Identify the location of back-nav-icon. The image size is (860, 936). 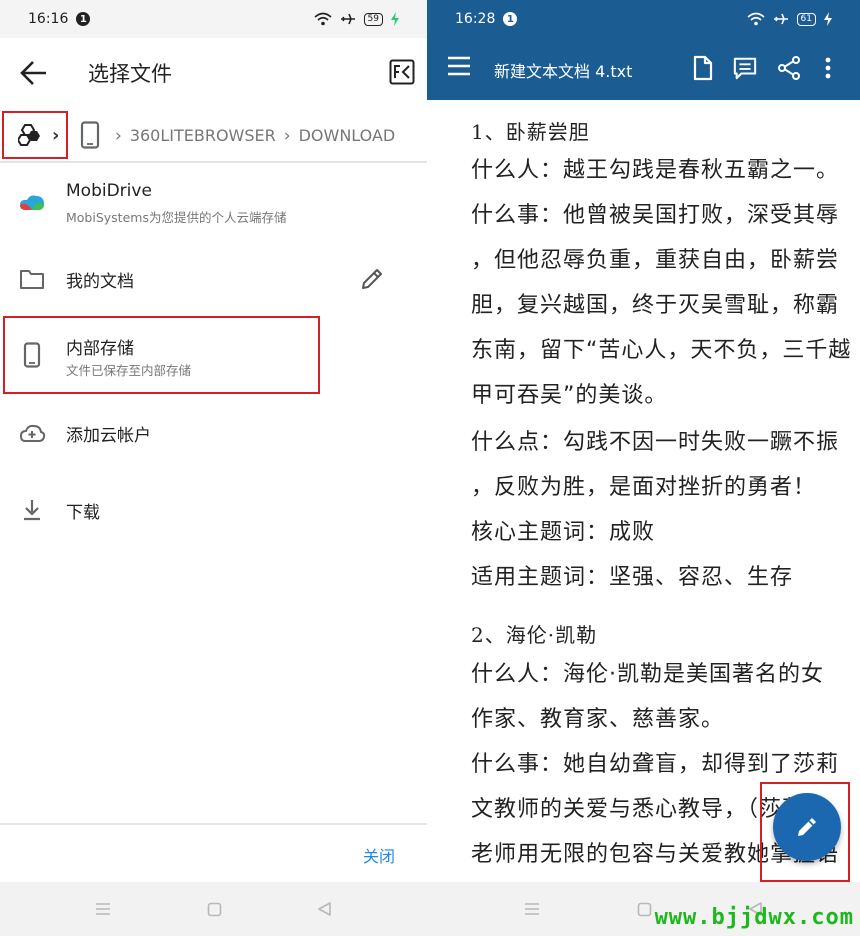
(324, 909).